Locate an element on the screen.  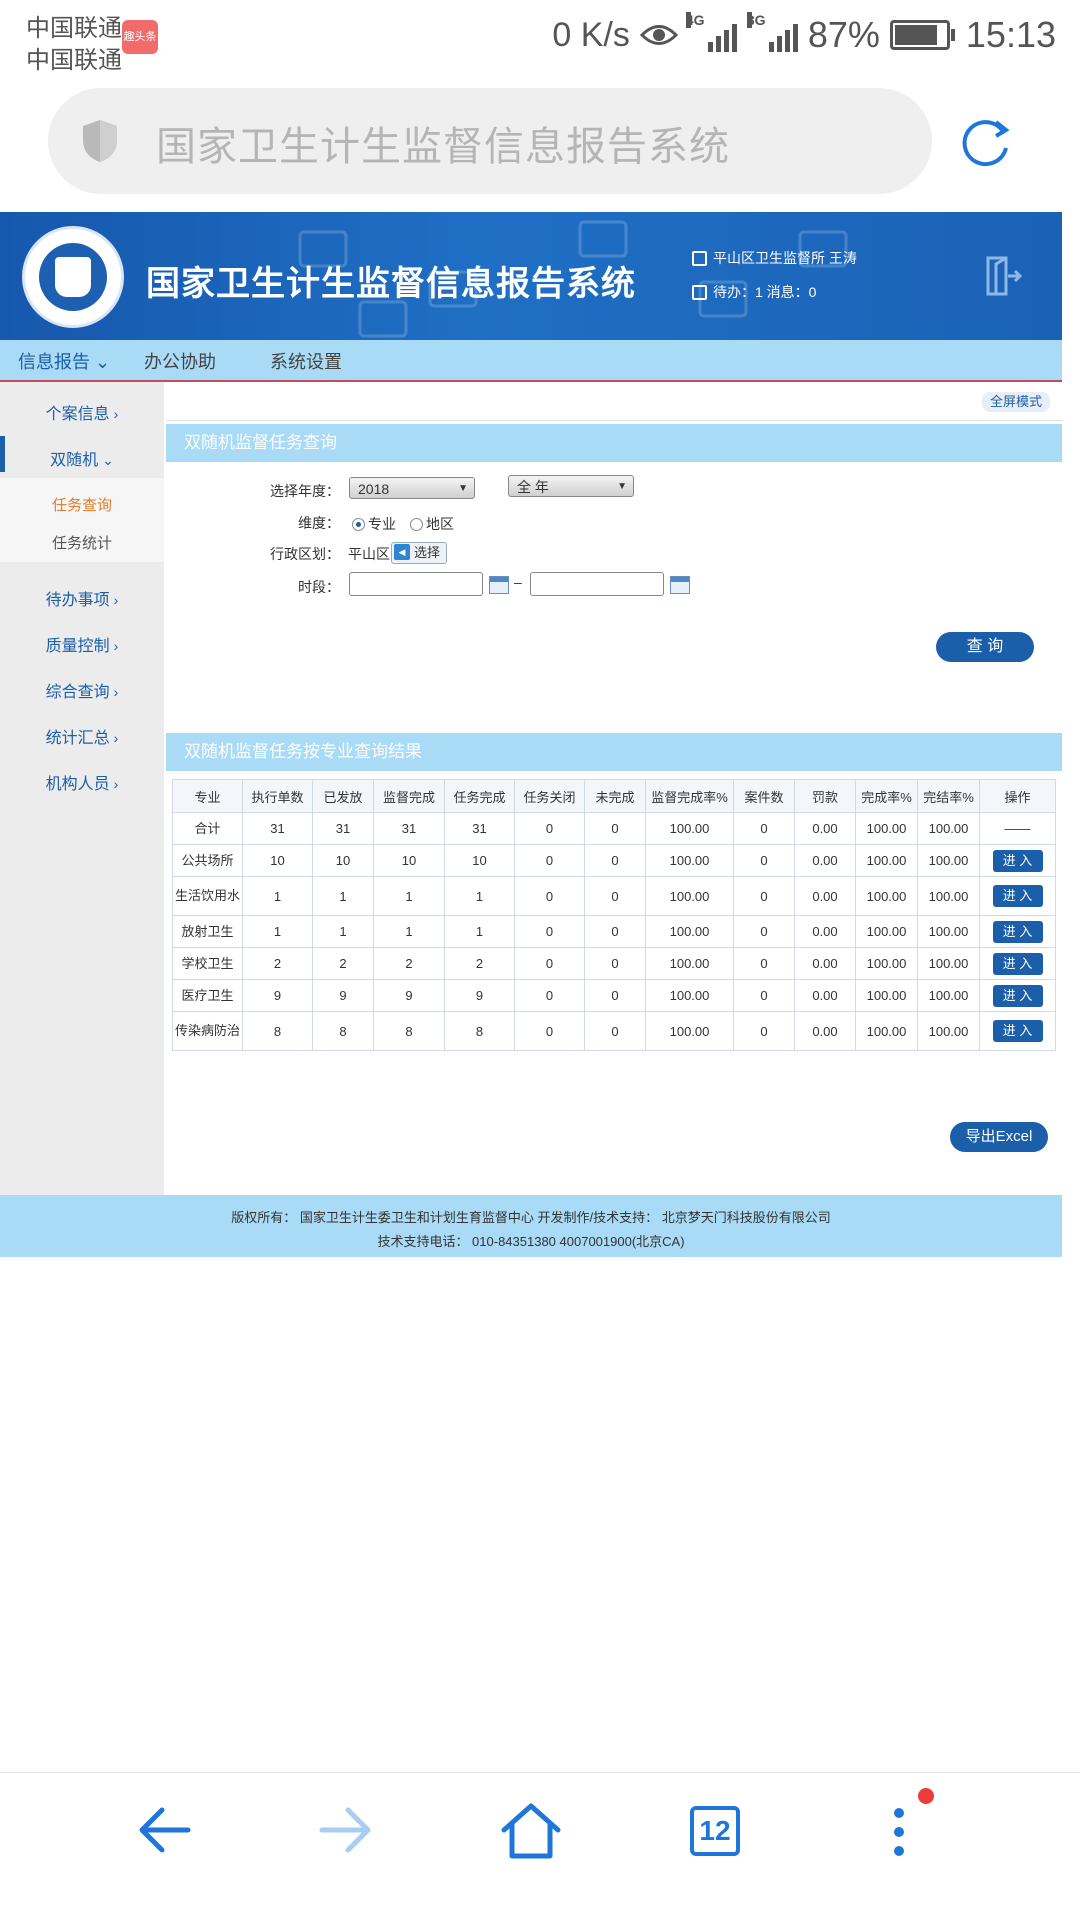
region-label: 行政区划： is located at coordinates (305, 554).